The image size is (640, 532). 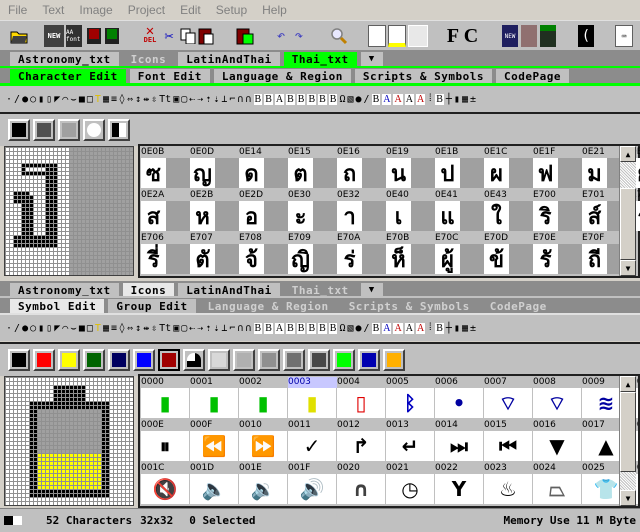 I want to click on character-cell: E709 ญิ, so click(x=312, y=253).